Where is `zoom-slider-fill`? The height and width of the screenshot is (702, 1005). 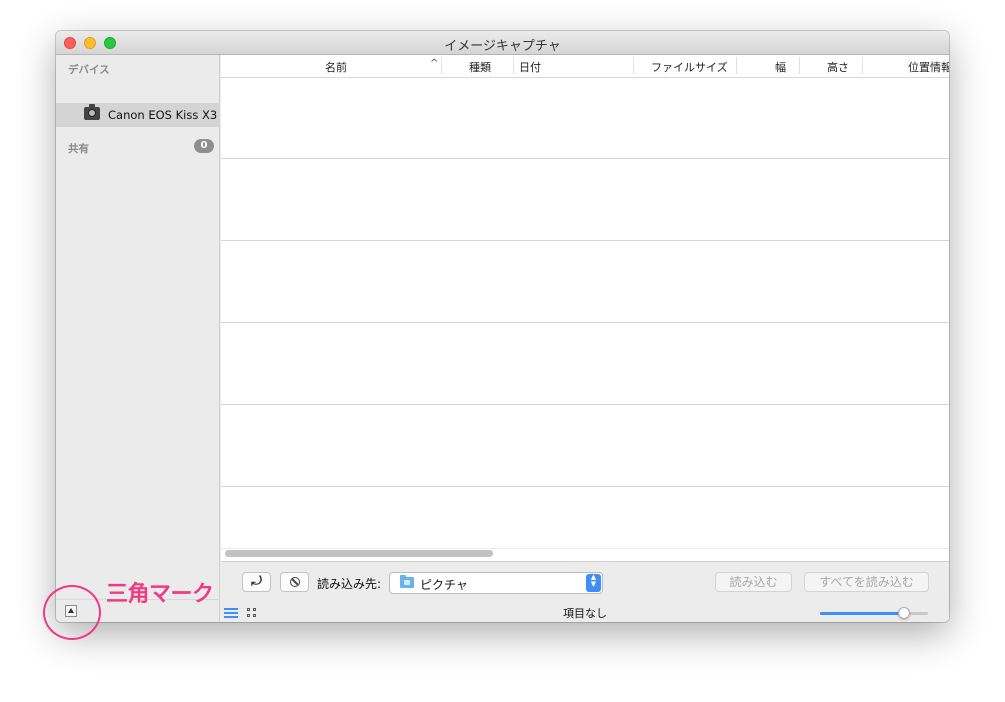
zoom-slider-fill is located at coordinates (862, 613).